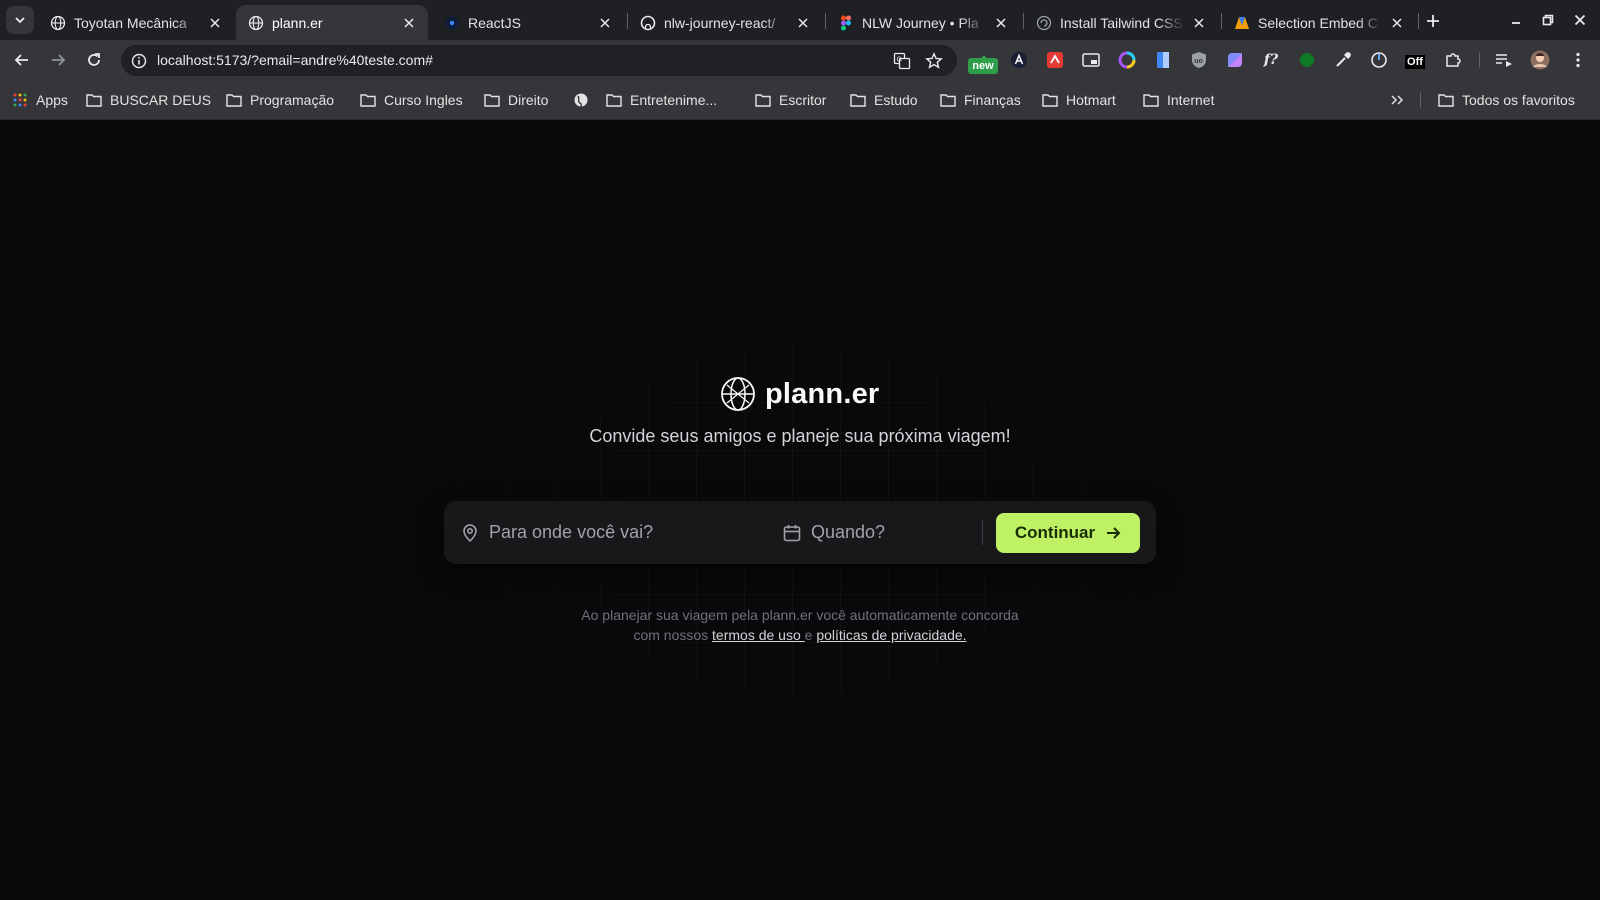 Image resolution: width=1600 pixels, height=900 pixels. I want to click on tab-search-button, so click(20, 20).